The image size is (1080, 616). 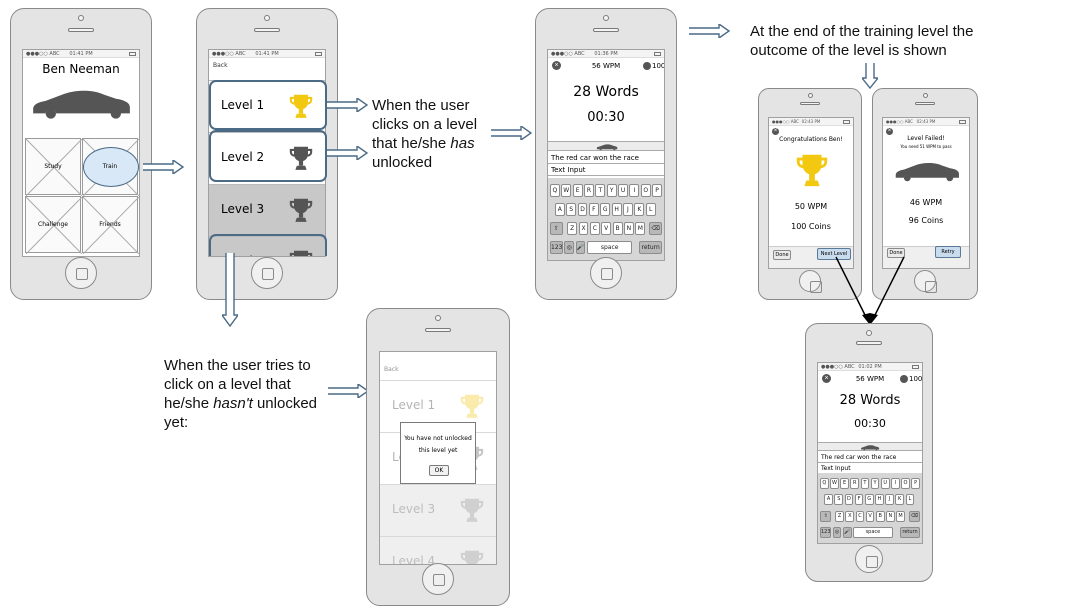 I want to click on done-button: Done, so click(x=782, y=255).